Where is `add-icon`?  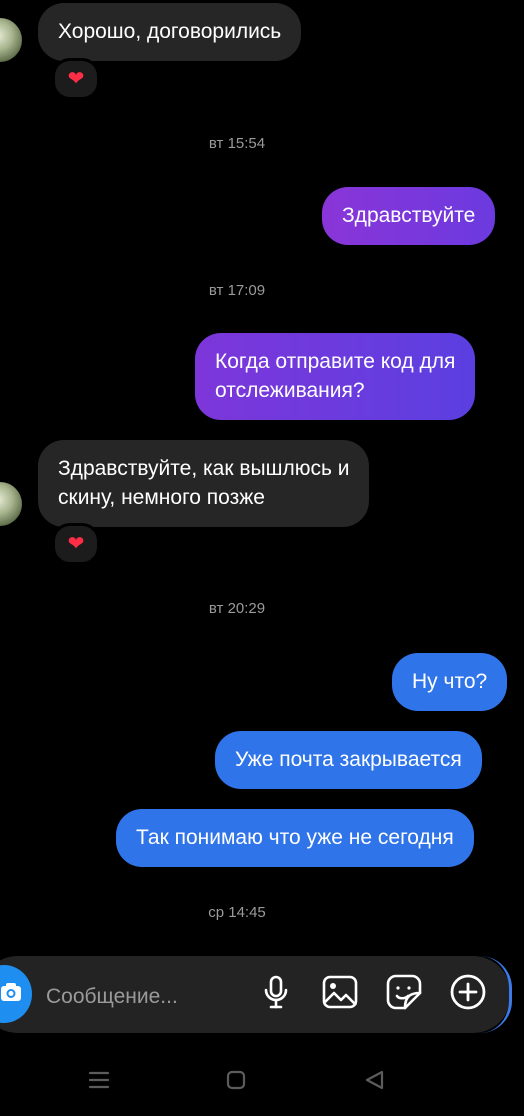 add-icon is located at coordinates (468, 994).